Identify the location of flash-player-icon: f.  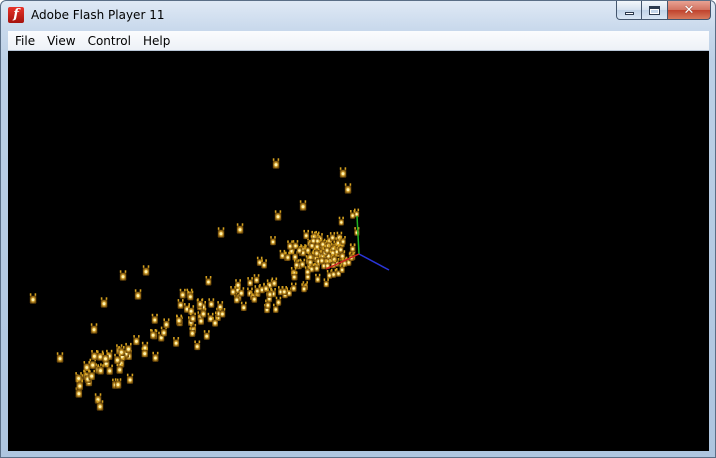
(16, 15).